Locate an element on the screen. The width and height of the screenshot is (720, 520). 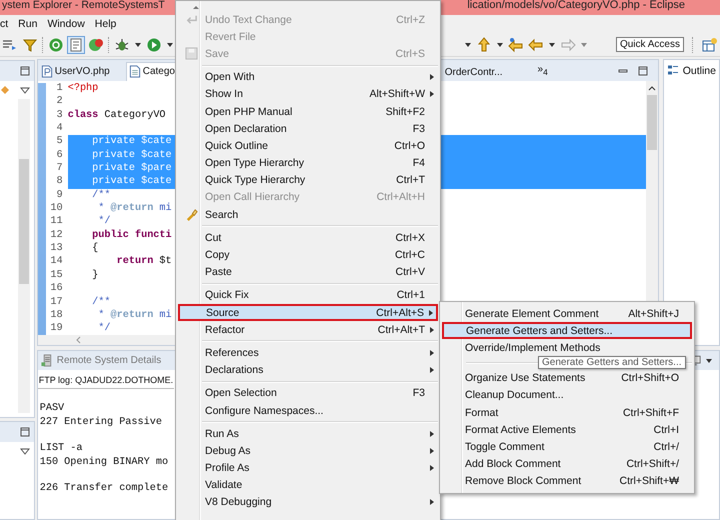
line-number: 3 is located at coordinates (60, 115).